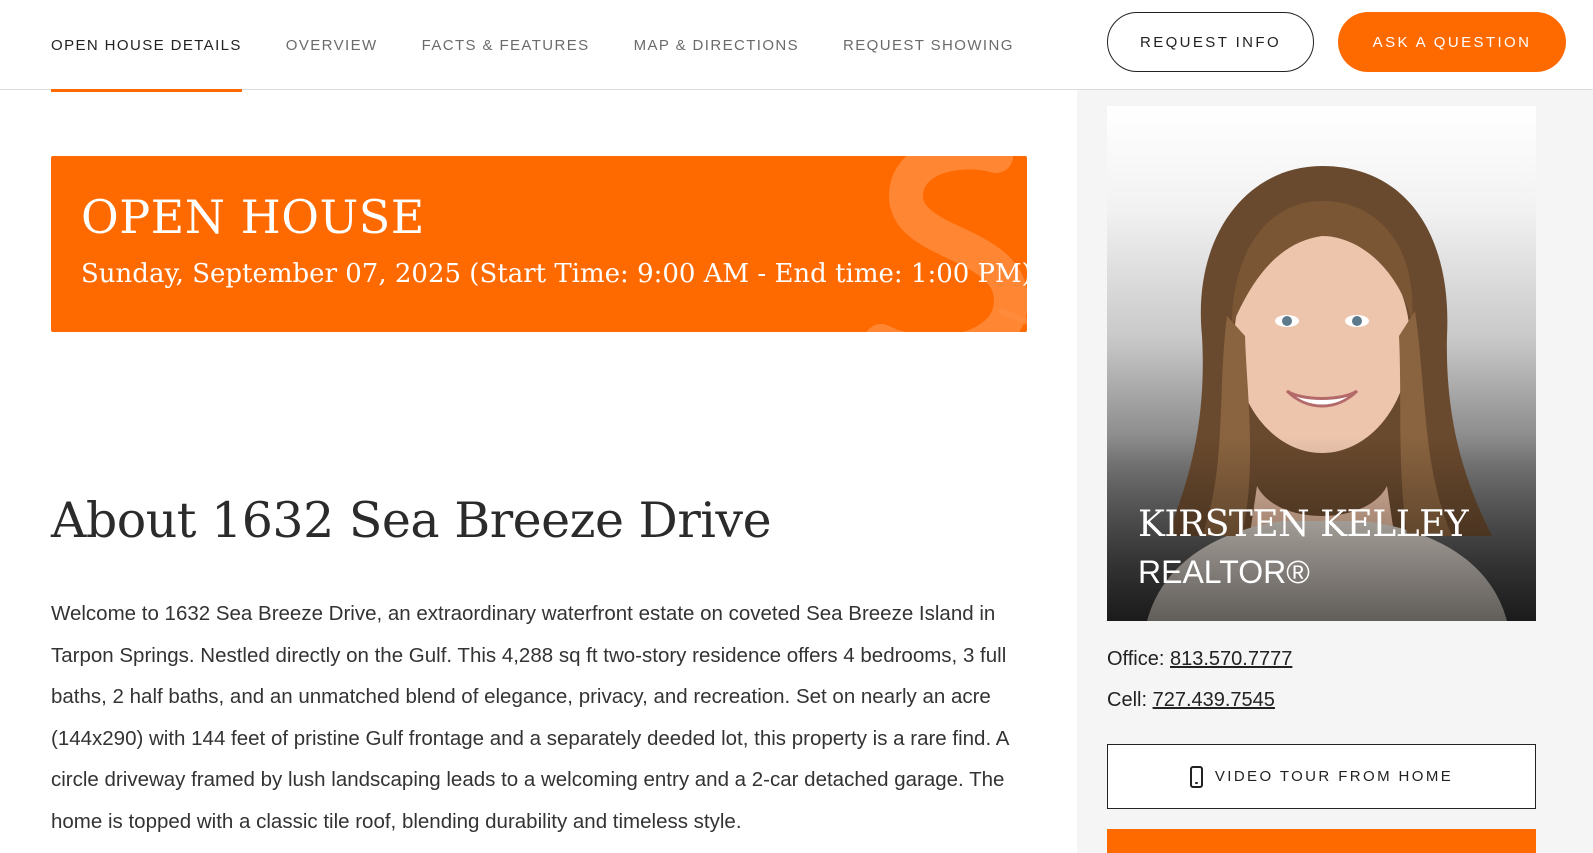 The image size is (1593, 853). Describe the element at coordinates (946, 244) in the screenshot. I see `brand-monogram-icon` at that location.